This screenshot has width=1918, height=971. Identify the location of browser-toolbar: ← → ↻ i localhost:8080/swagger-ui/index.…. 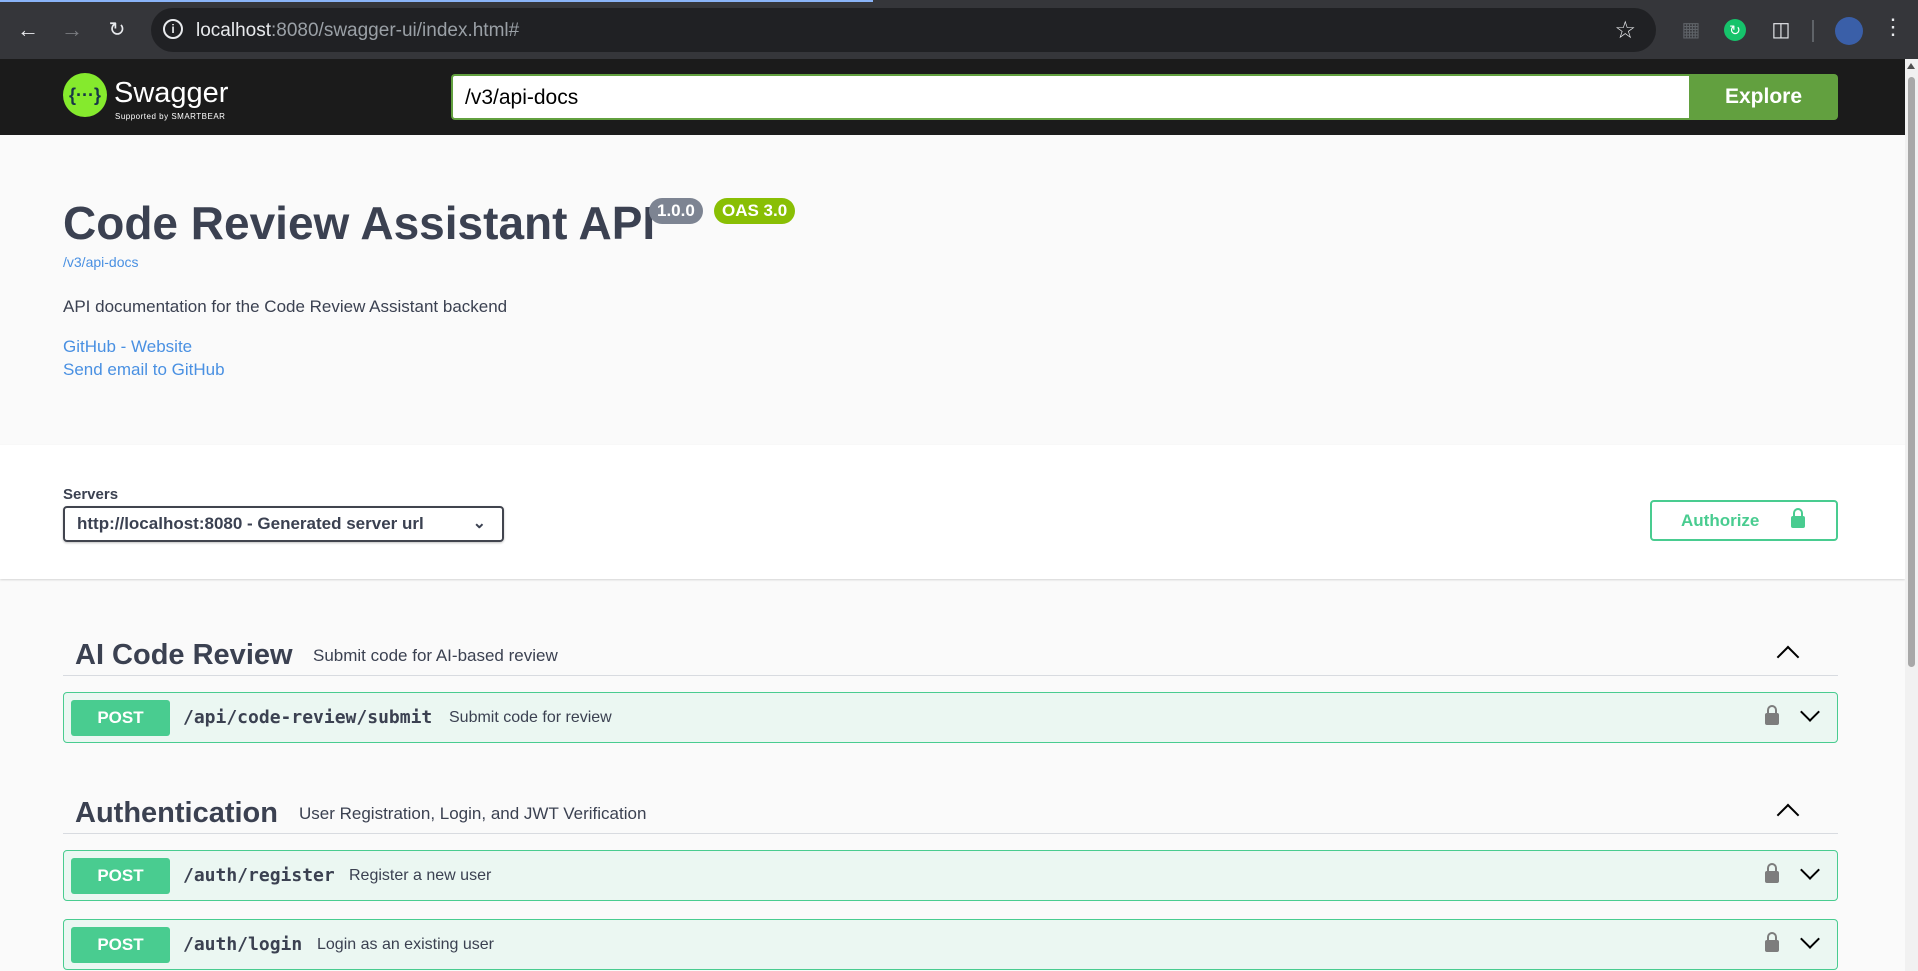
(959, 29).